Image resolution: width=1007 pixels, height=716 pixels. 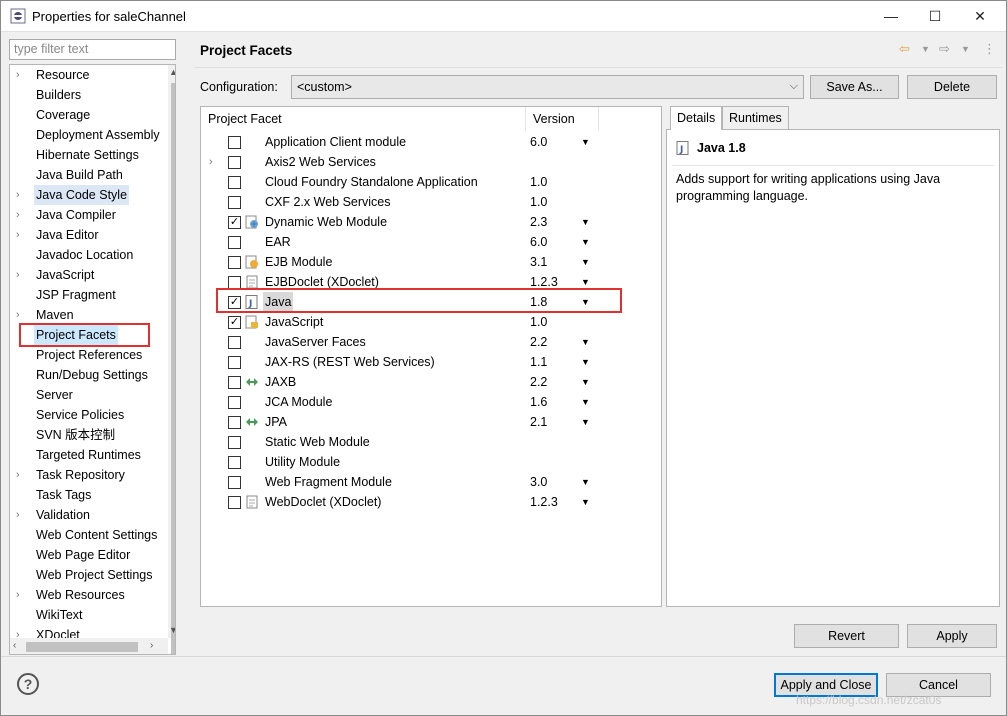 I want to click on scroll-left-icon: ‹, so click(x=14, y=645).